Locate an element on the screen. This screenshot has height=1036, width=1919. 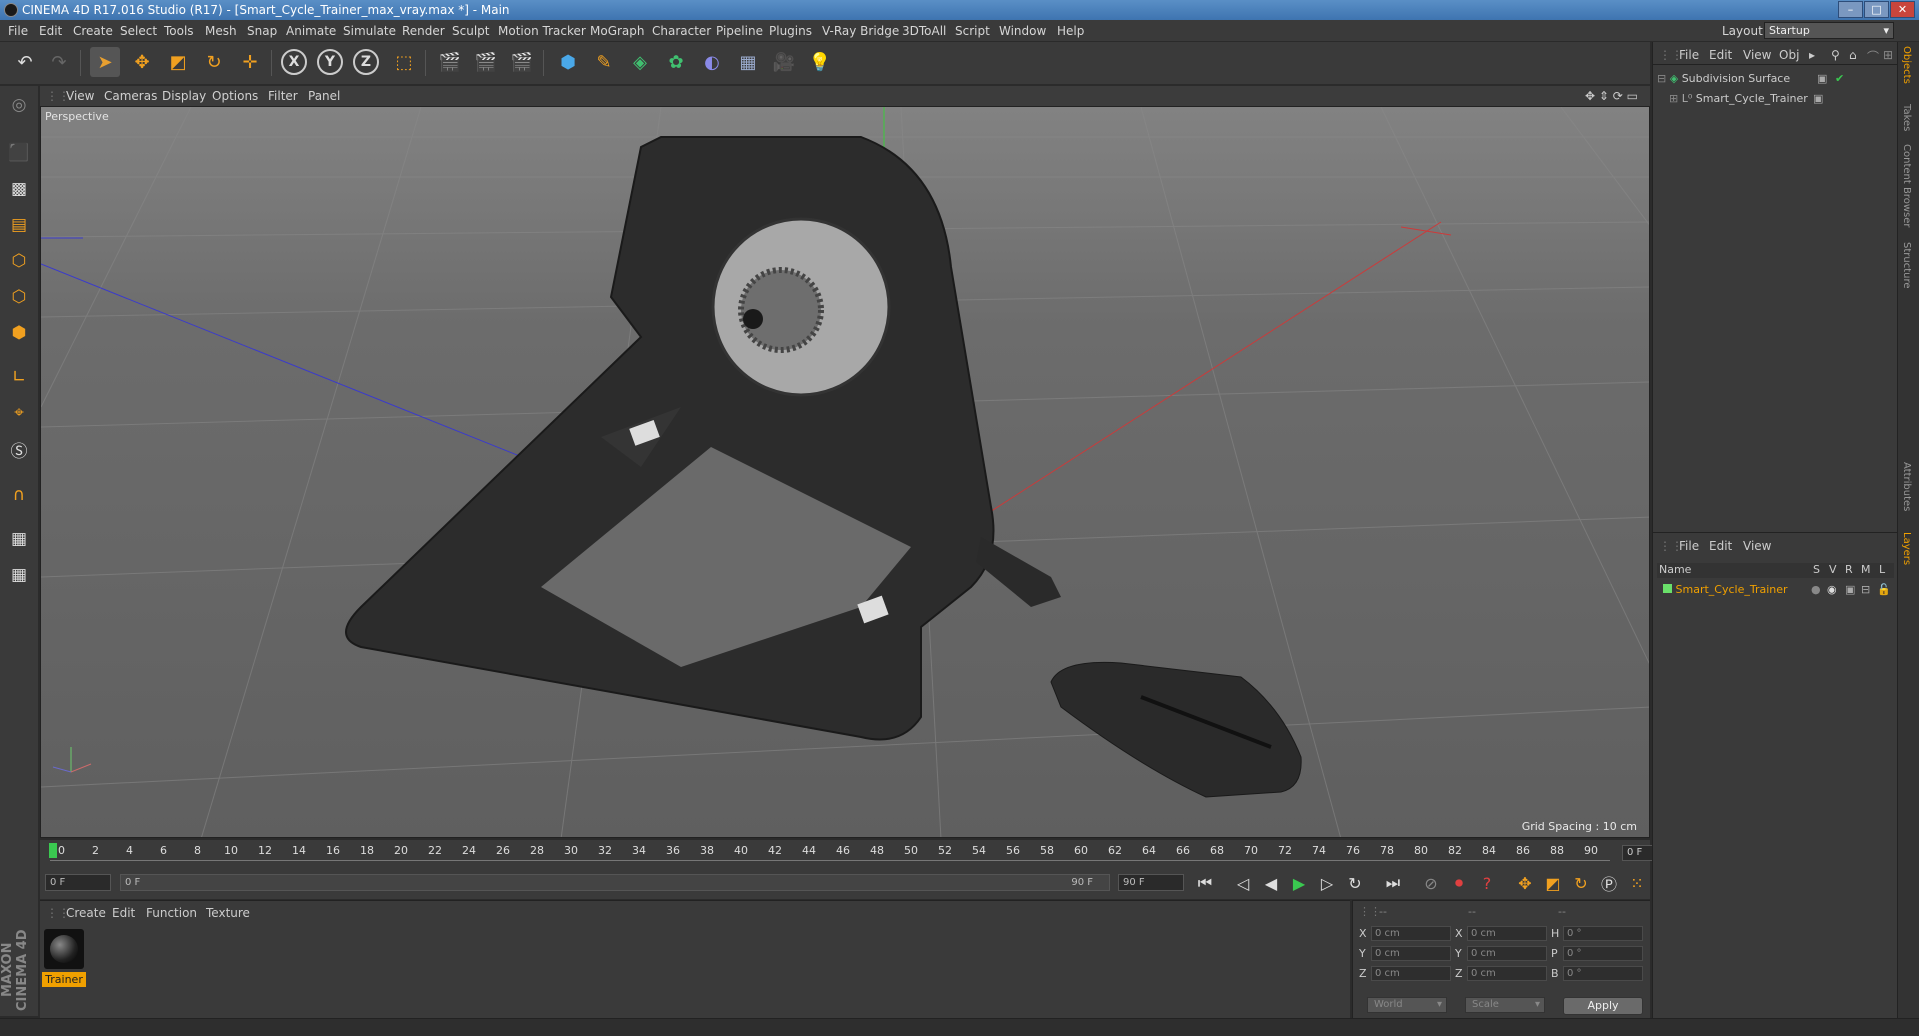
eye-icon: ◉ is located at coordinates (1832, 589).